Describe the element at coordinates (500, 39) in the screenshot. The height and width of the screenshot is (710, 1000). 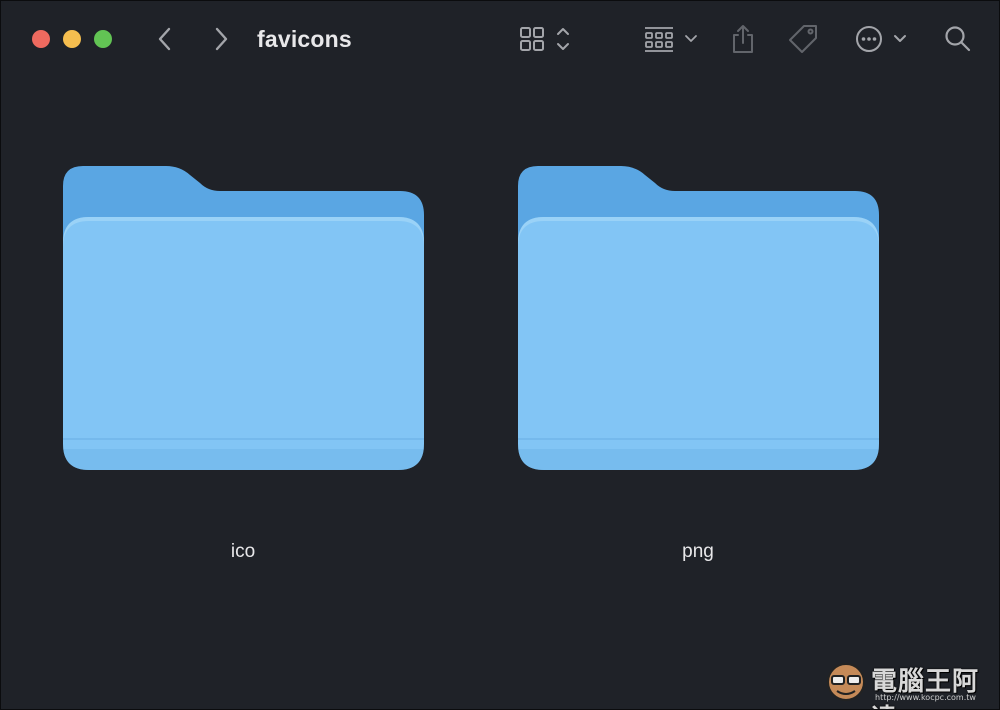
I see `toolbar: favicons` at that location.